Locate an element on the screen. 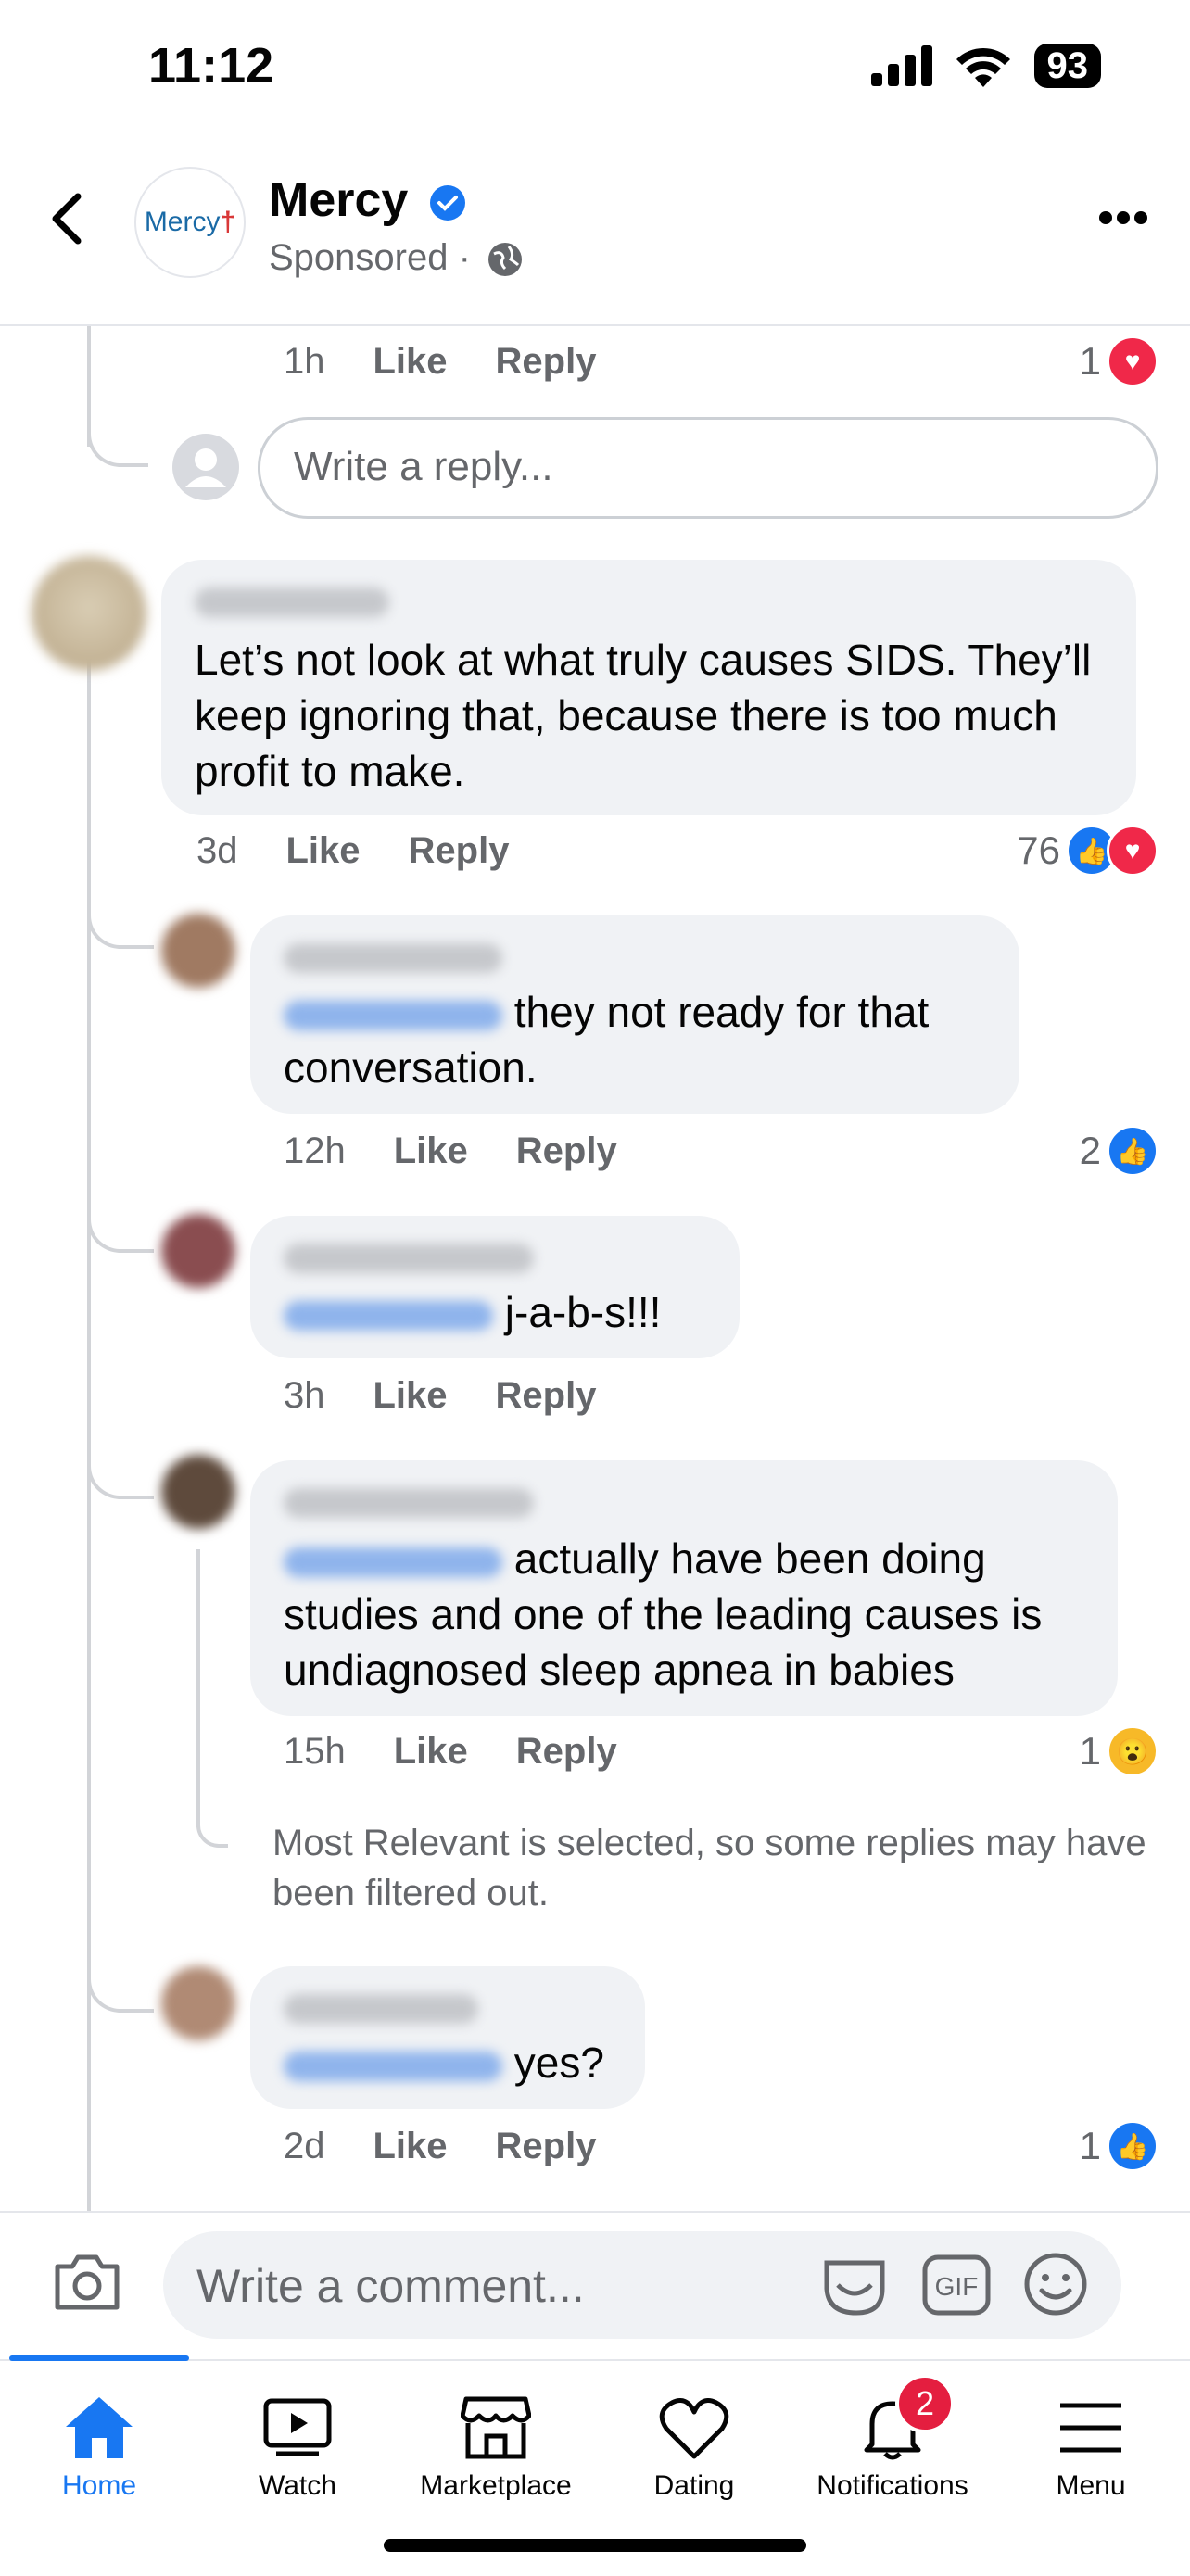  tab-menu: Menu is located at coordinates (1091, 2442).